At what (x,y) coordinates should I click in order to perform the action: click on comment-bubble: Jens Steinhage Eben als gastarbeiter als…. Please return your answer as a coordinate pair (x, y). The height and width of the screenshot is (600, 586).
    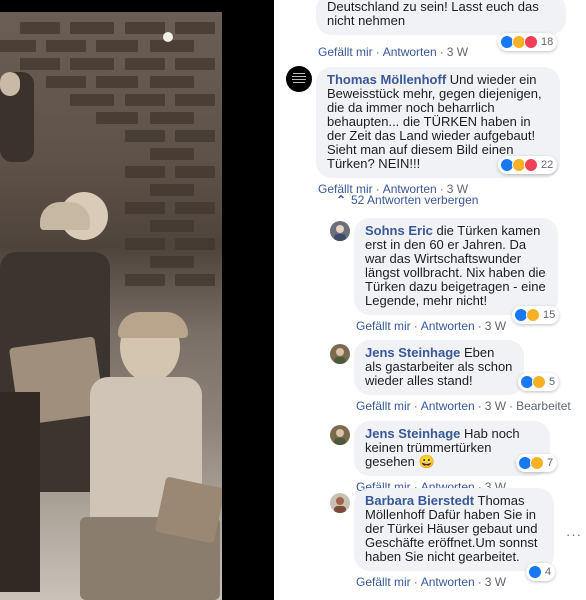
    Looking at the image, I should click on (439, 367).